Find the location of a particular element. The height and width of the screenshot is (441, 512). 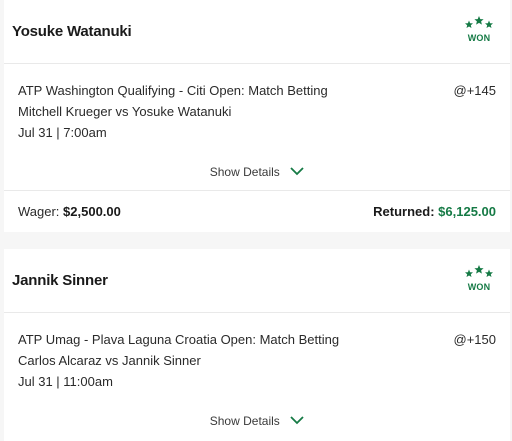

matchup: Carlos Alcaraz vs Jannik Sinner is located at coordinates (109, 360).